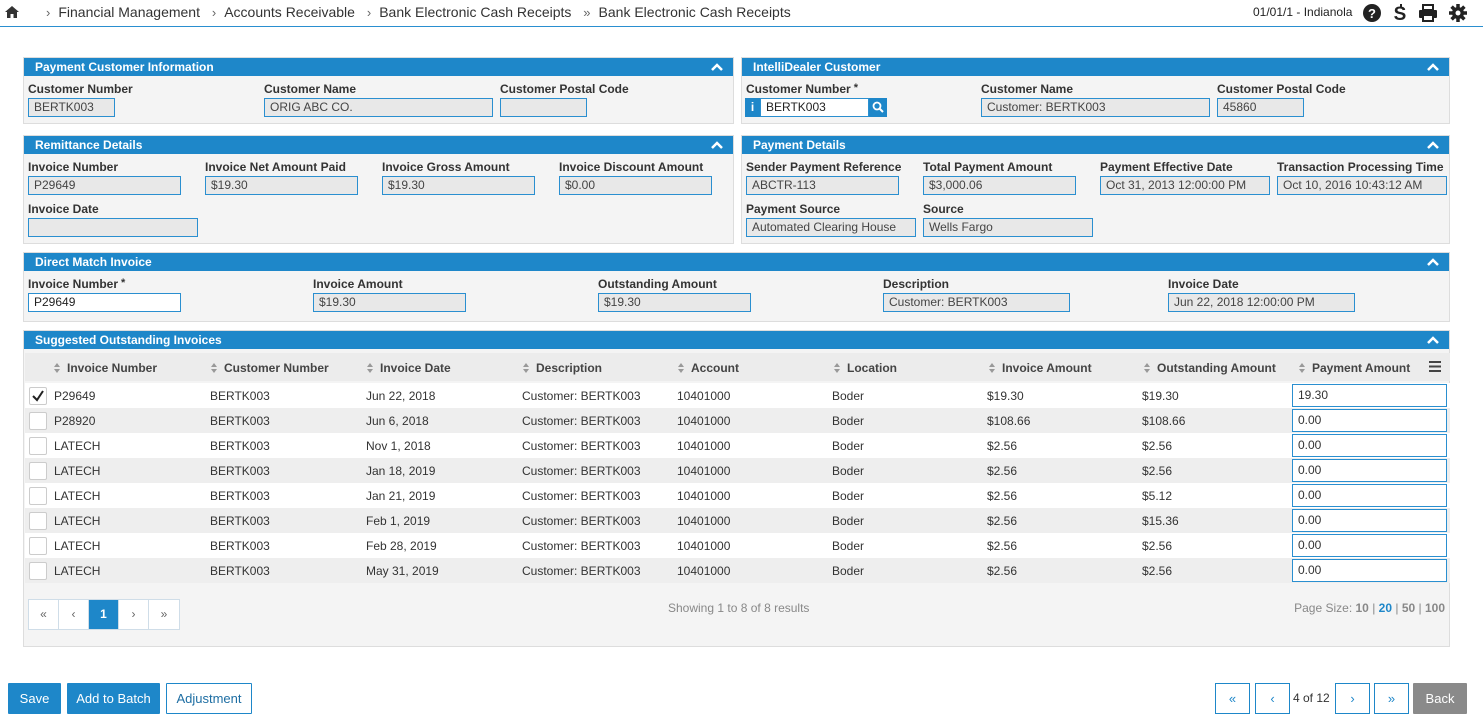  What do you see at coordinates (793, 209) in the screenshot?
I see `payment-source-label: Payment Source` at bounding box center [793, 209].